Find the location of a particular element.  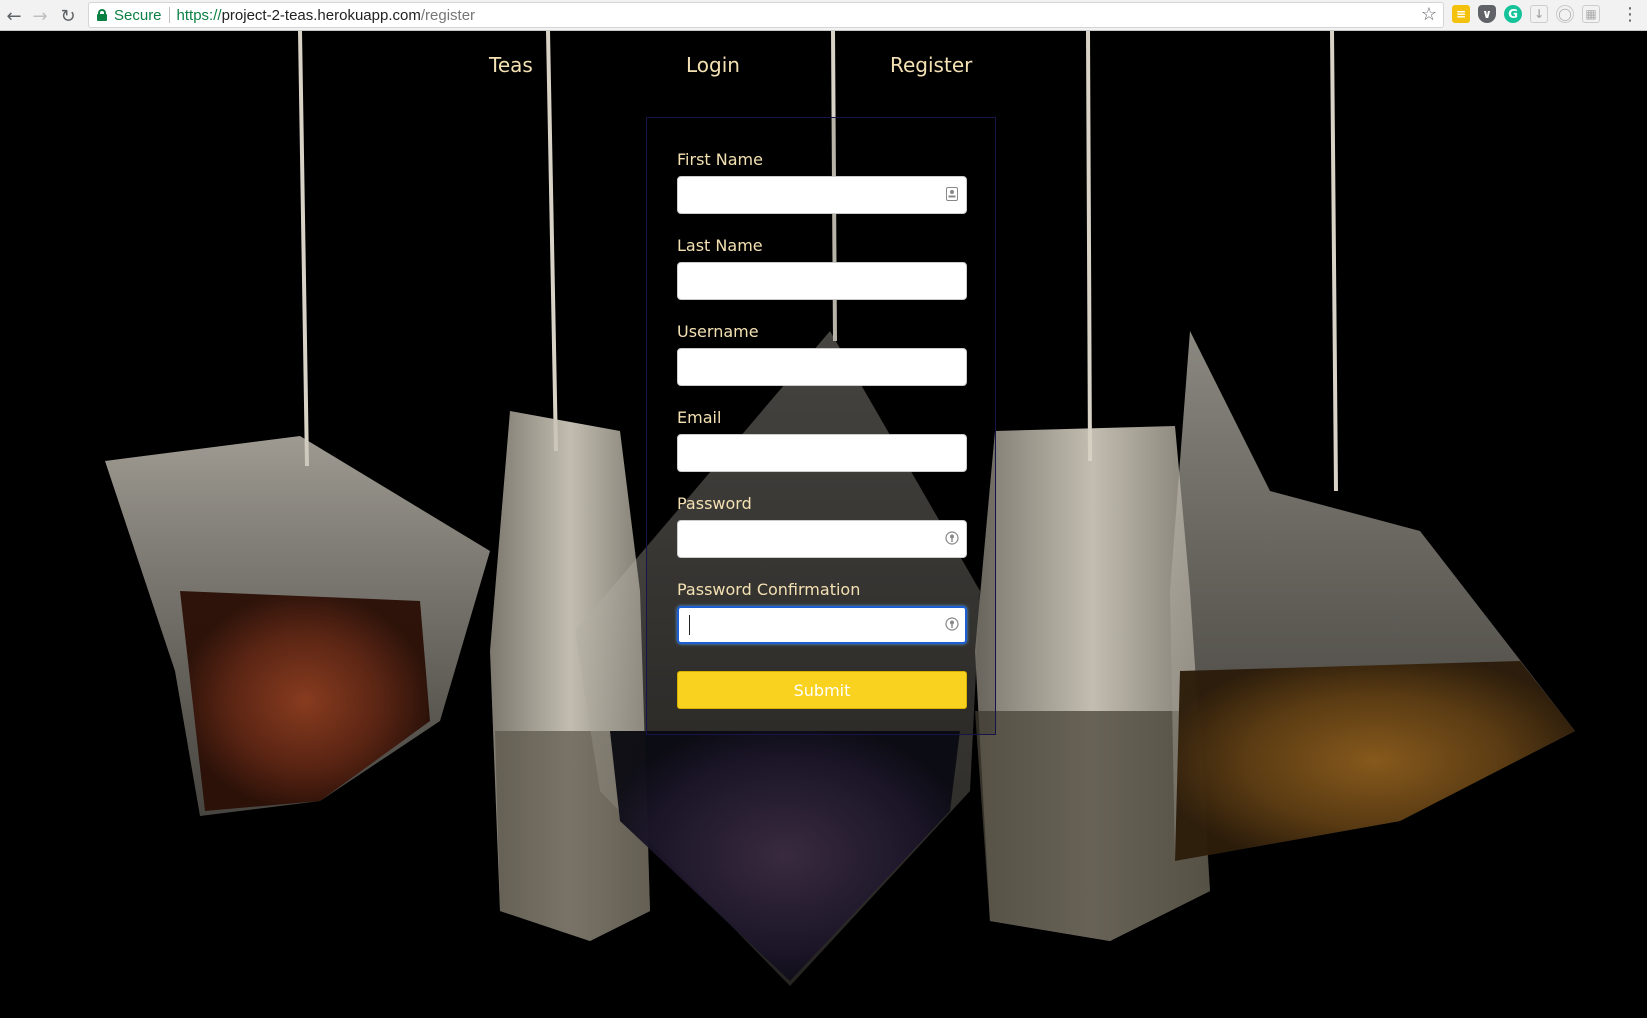

nav-link-login: Login is located at coordinates (713, 65).